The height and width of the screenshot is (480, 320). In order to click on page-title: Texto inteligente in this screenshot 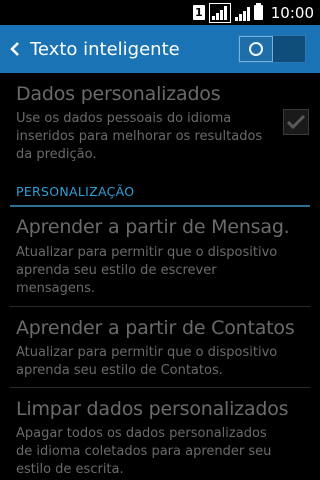, I will do `click(105, 49)`.